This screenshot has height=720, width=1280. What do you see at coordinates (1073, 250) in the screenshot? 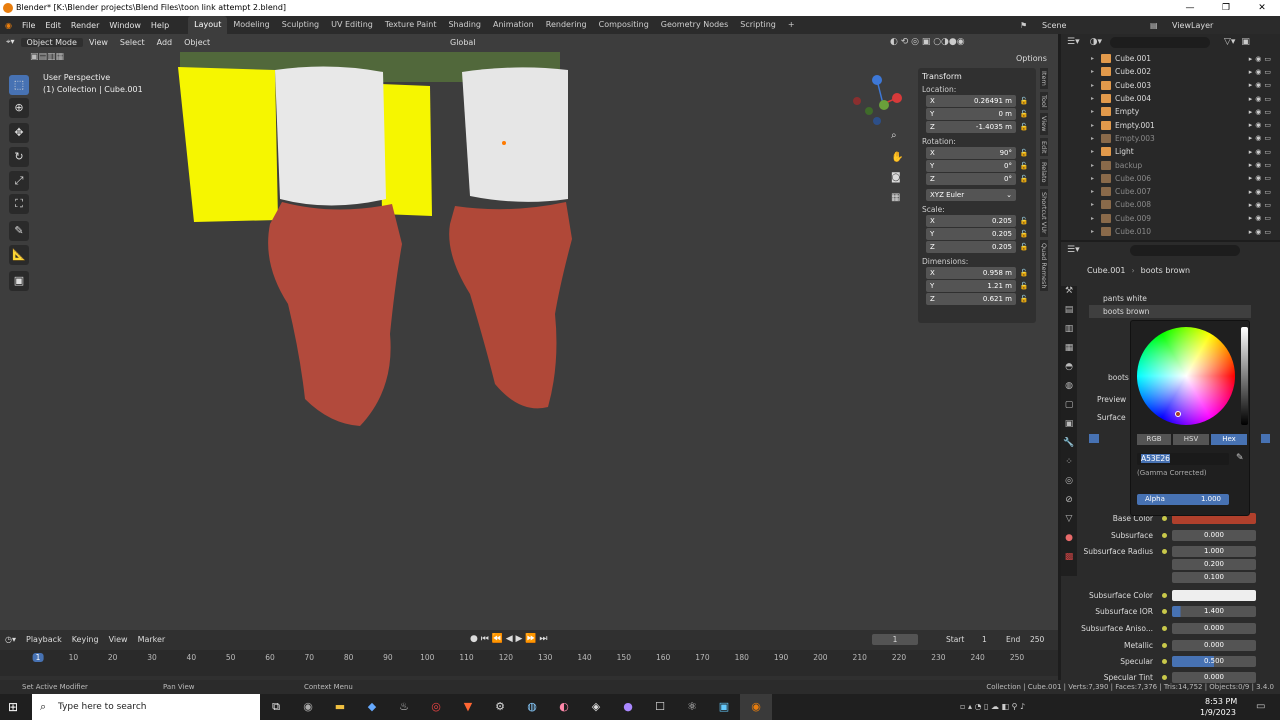
I see `properties-editor-icon: ☰▾` at bounding box center [1073, 250].